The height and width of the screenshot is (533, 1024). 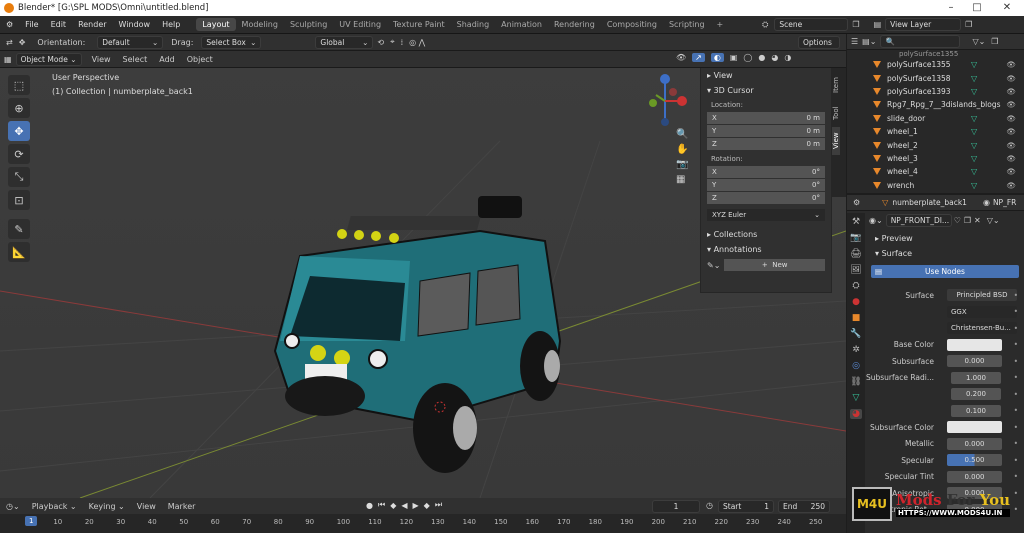 What do you see at coordinates (200, 59) in the screenshot?
I see `menu-object: Object` at bounding box center [200, 59].